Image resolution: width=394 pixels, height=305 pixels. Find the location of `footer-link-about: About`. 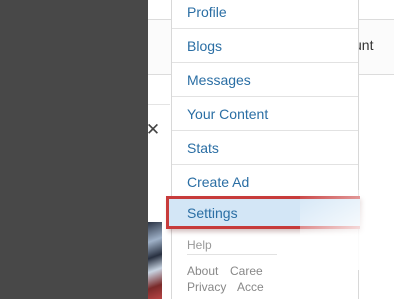

footer-link-about: About is located at coordinates (202, 271).